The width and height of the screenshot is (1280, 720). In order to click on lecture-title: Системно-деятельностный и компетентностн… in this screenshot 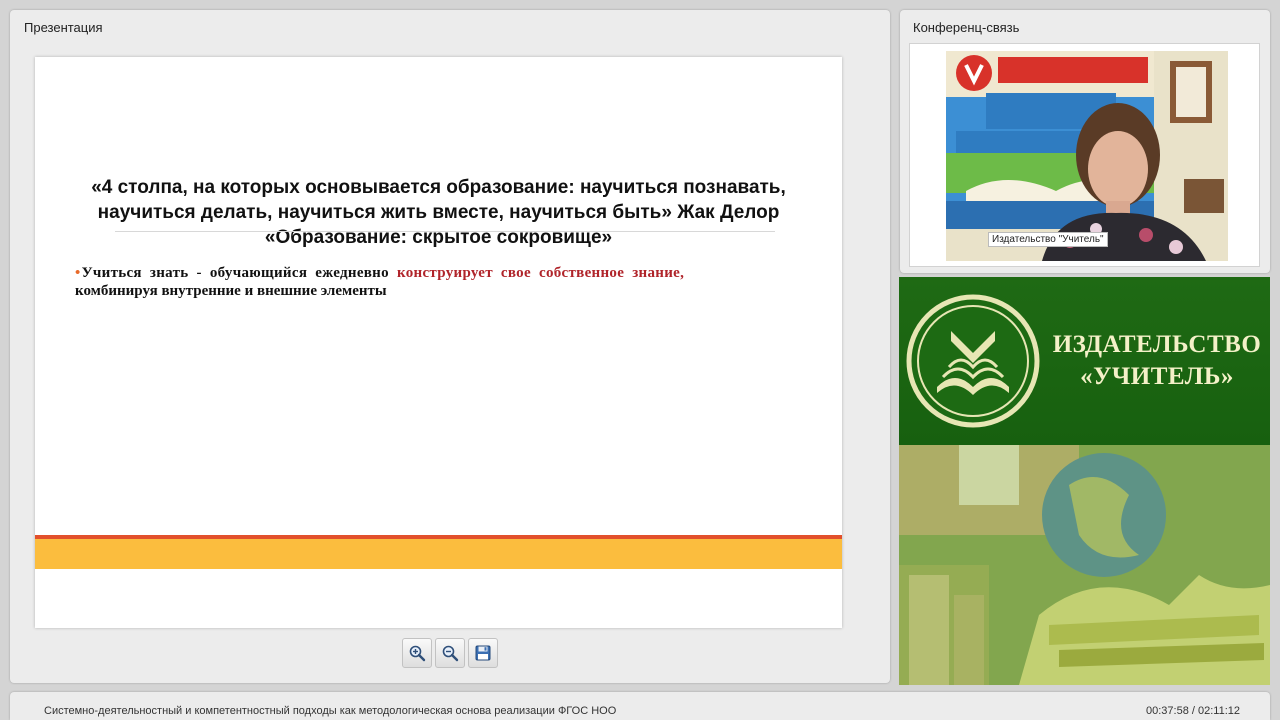, I will do `click(330, 711)`.